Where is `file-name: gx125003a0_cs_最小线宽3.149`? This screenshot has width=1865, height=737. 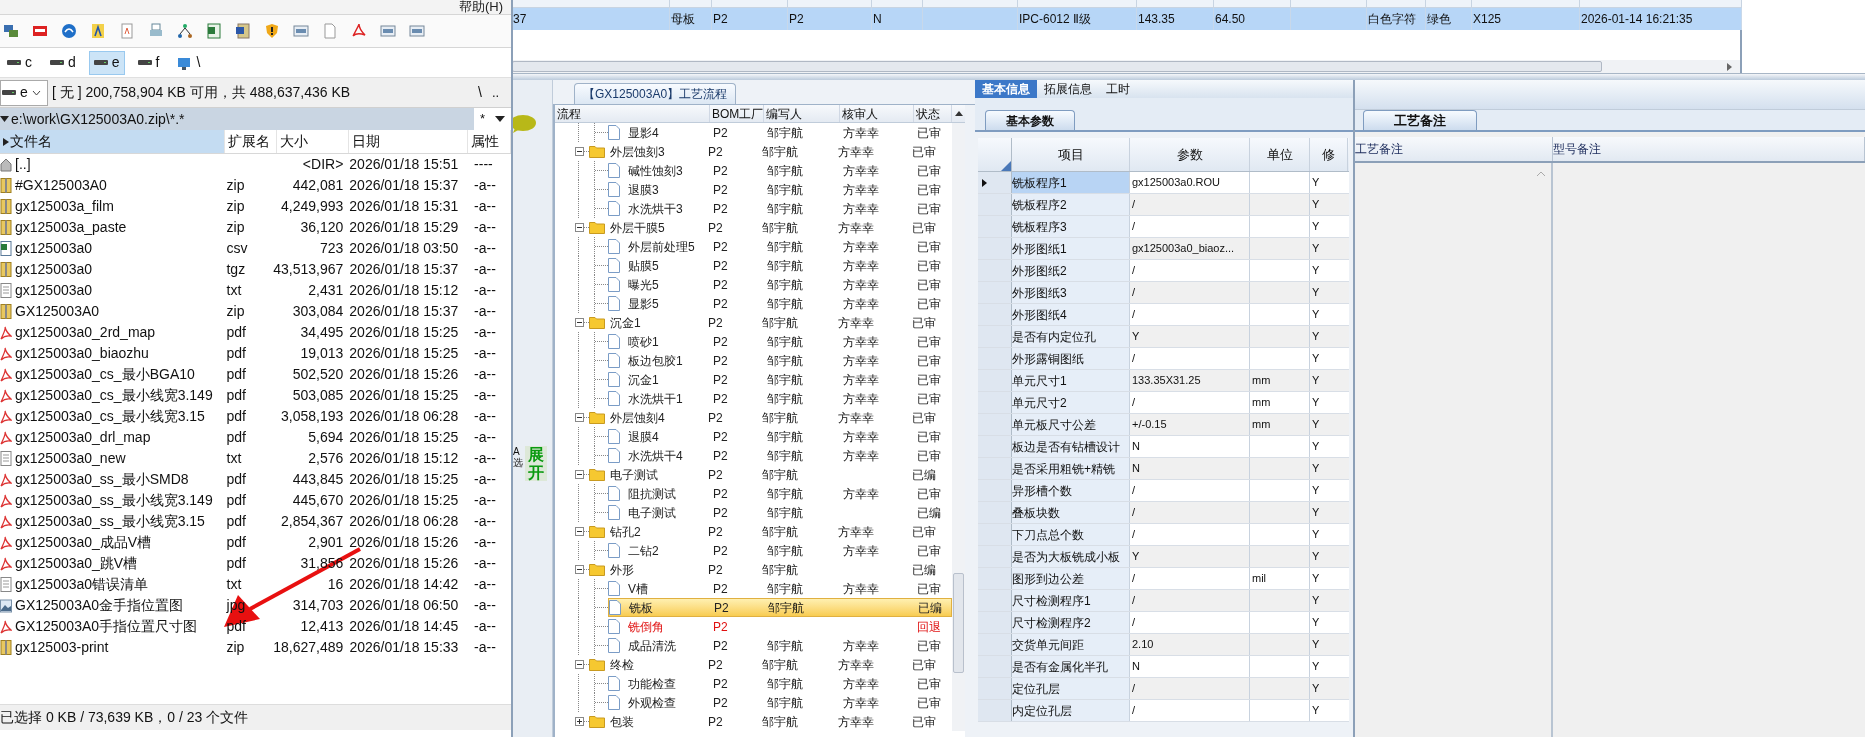
file-name: gx125003a0_cs_最小线宽3.149 is located at coordinates (114, 395).